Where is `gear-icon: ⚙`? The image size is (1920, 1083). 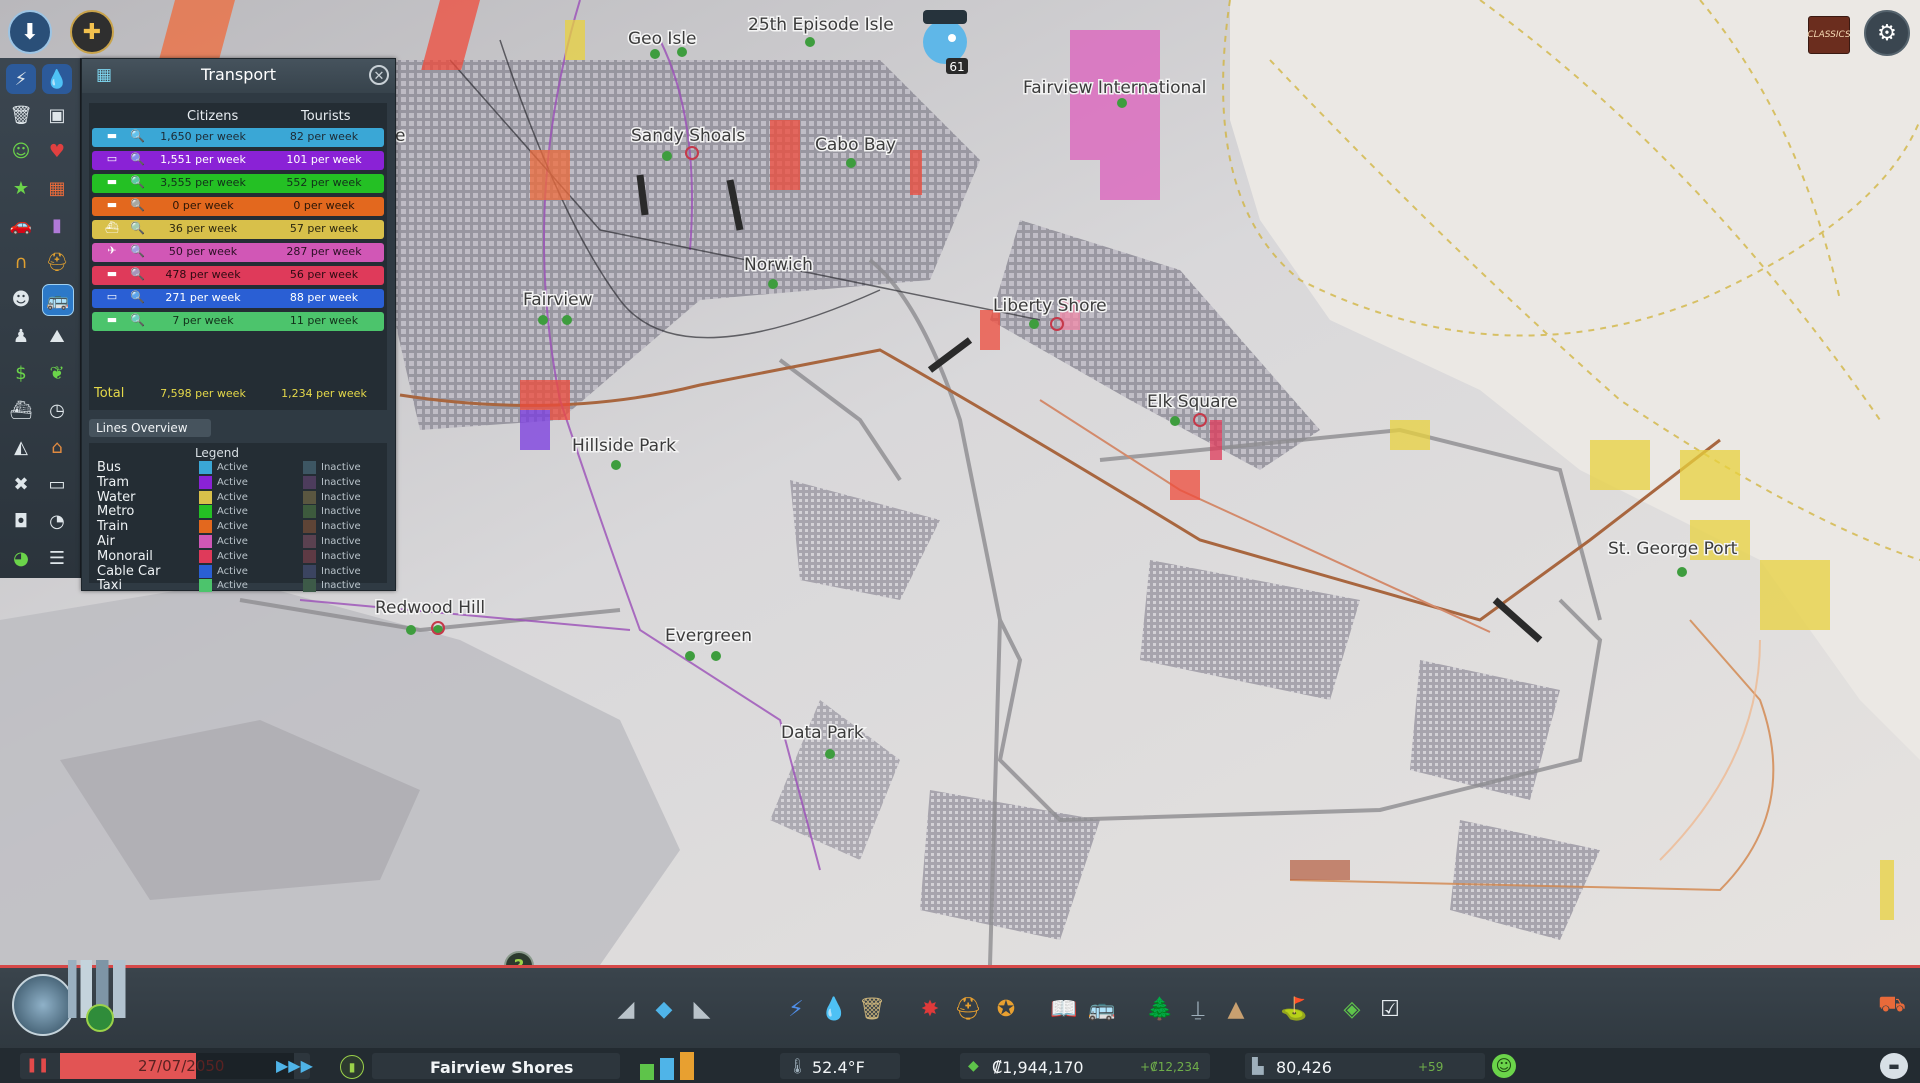
gear-icon: ⚙ is located at coordinates (1887, 33).